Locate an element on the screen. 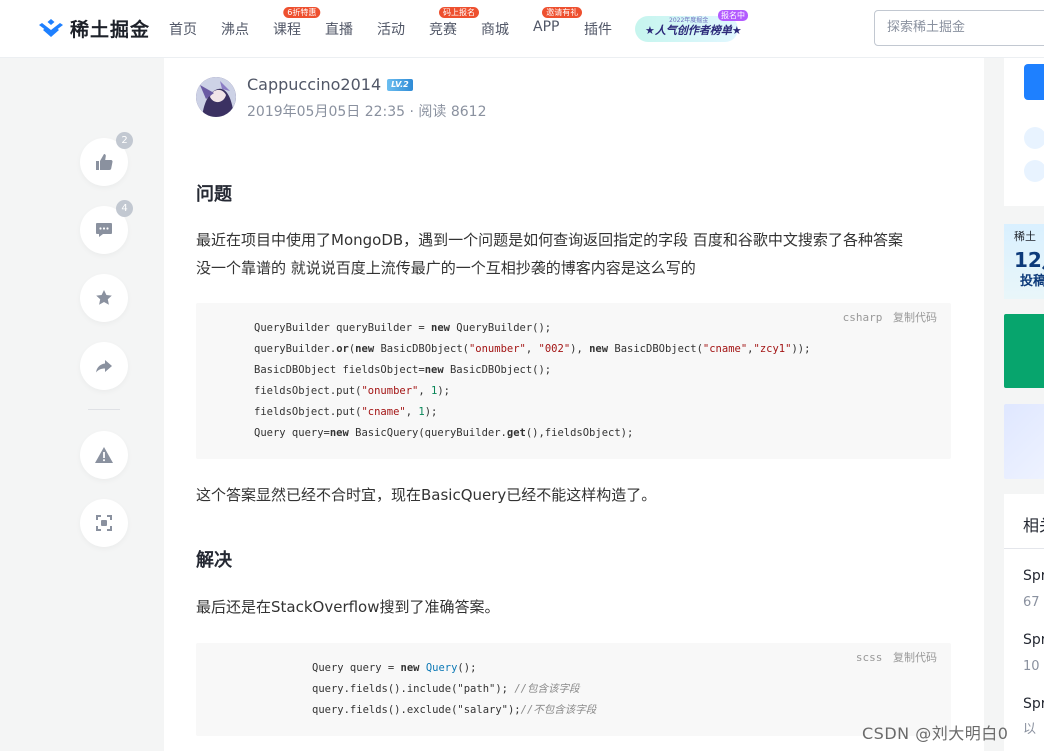 Image resolution: width=1044 pixels, height=751 pixels. nav-pins-label: 沸点 is located at coordinates (235, 30).